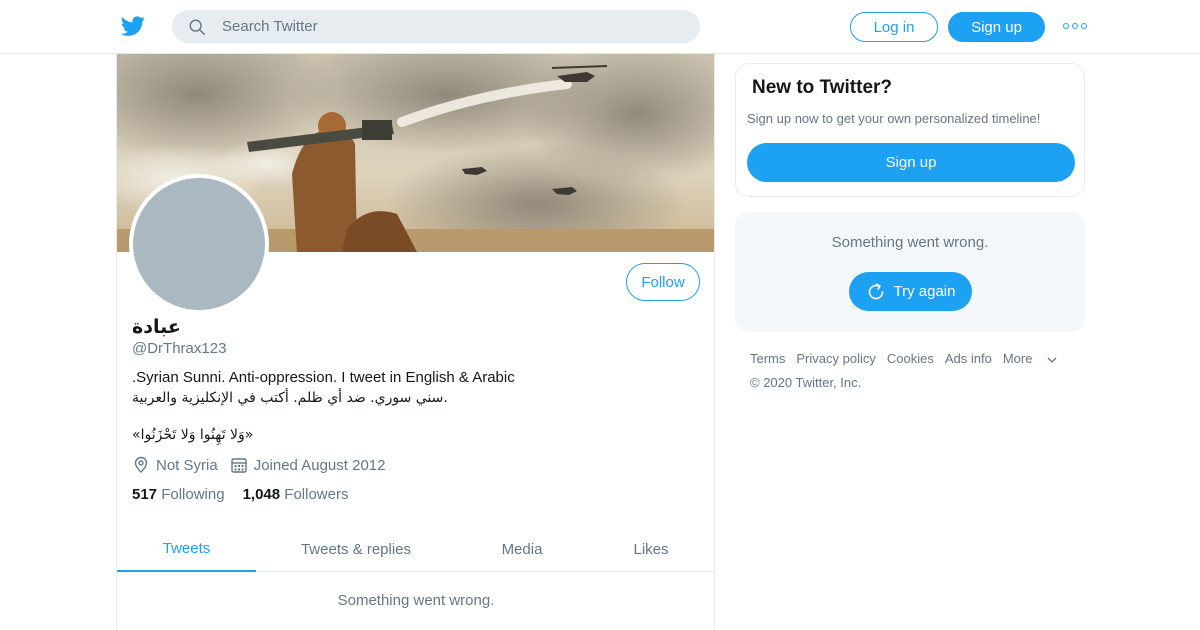 Image resolution: width=1200 pixels, height=630 pixels. I want to click on footer-link-cookies: Cookies, so click(910, 358).